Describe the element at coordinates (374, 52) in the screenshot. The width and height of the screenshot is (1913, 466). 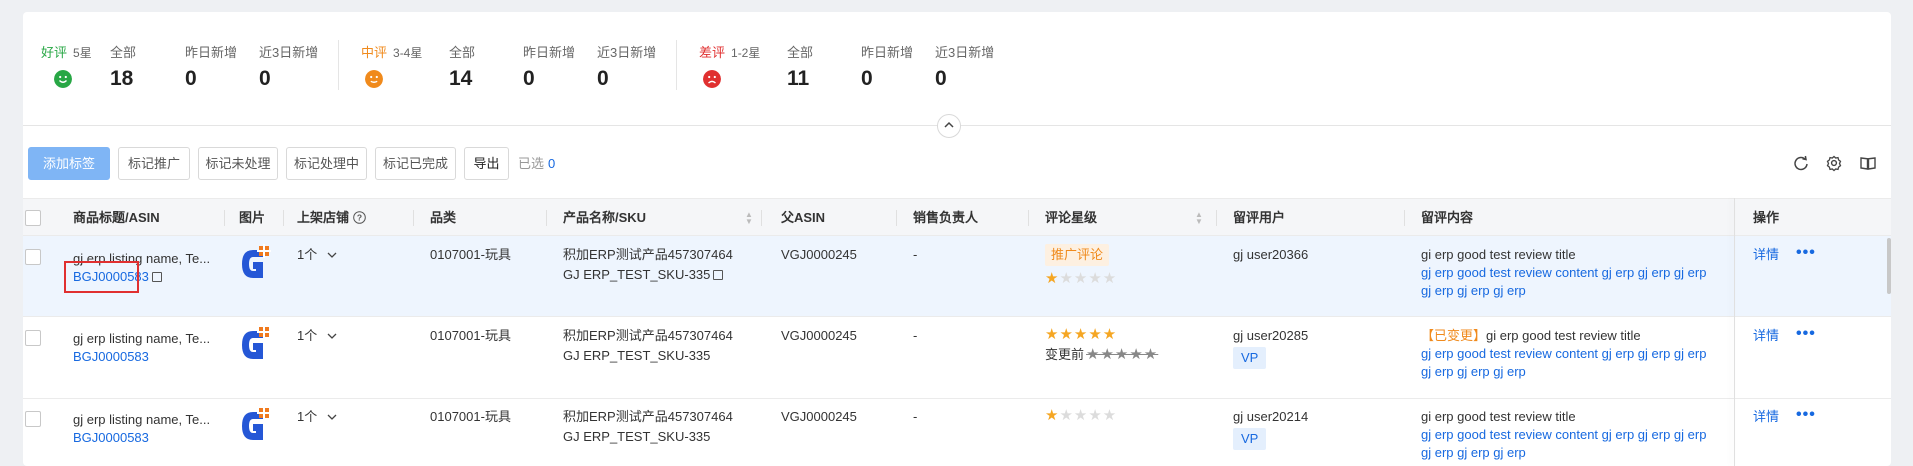
I see `mid-label: 中评` at that location.